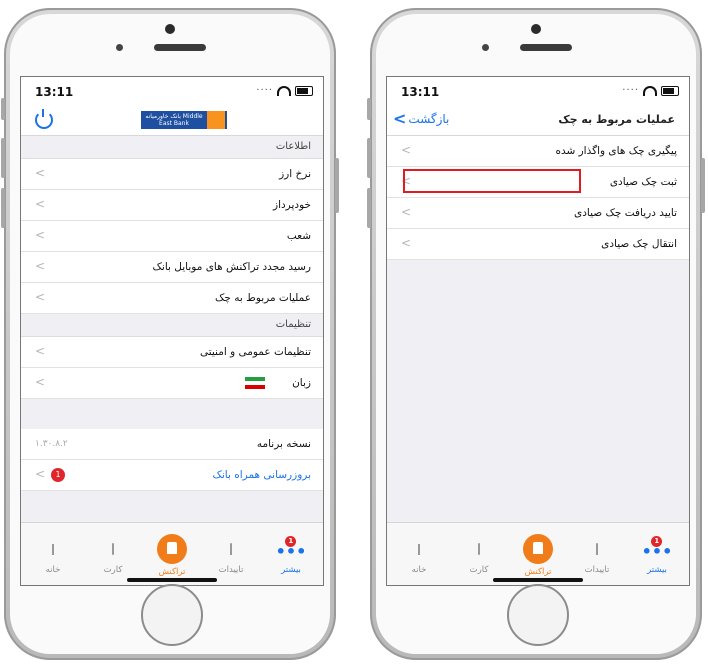 This screenshot has width=708, height=667. Describe the element at coordinates (643, 182) in the screenshot. I see `list-item-label: ثبت چک صیادی` at that location.